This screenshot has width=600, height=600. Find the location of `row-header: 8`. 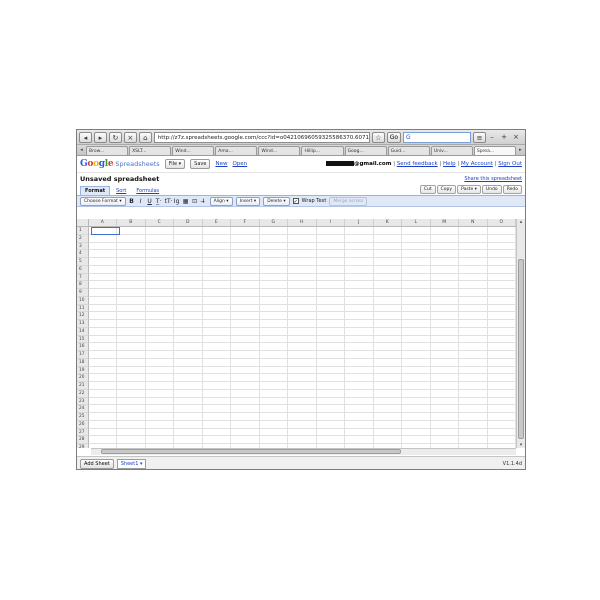

row-header: 8 is located at coordinates (83, 285).